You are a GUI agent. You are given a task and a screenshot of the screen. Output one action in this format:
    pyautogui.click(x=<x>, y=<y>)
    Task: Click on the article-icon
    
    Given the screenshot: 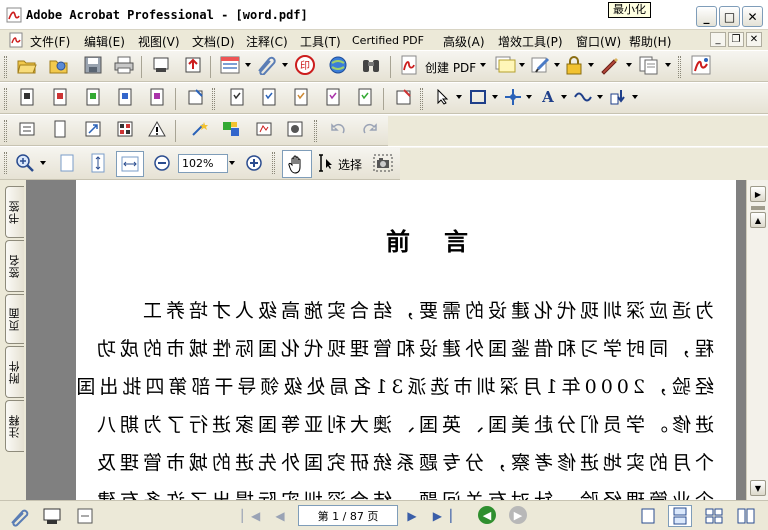 What is the action you would take?
    pyautogui.click(x=301, y=97)
    